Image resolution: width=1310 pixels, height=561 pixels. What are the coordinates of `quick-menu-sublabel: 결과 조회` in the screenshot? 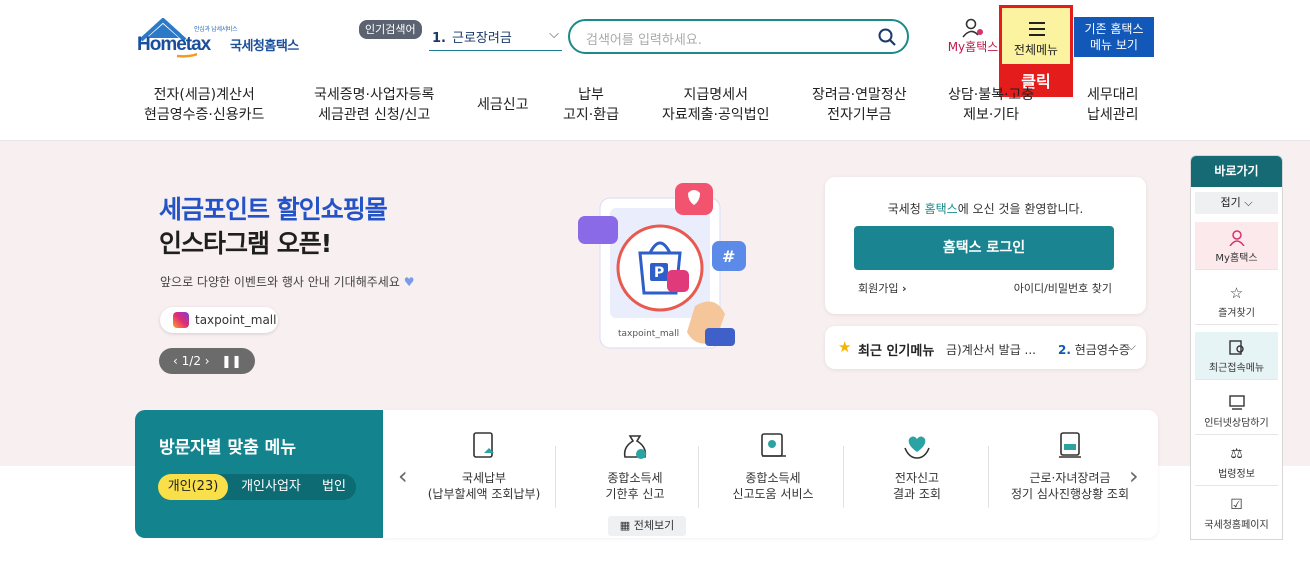 It's located at (917, 494).